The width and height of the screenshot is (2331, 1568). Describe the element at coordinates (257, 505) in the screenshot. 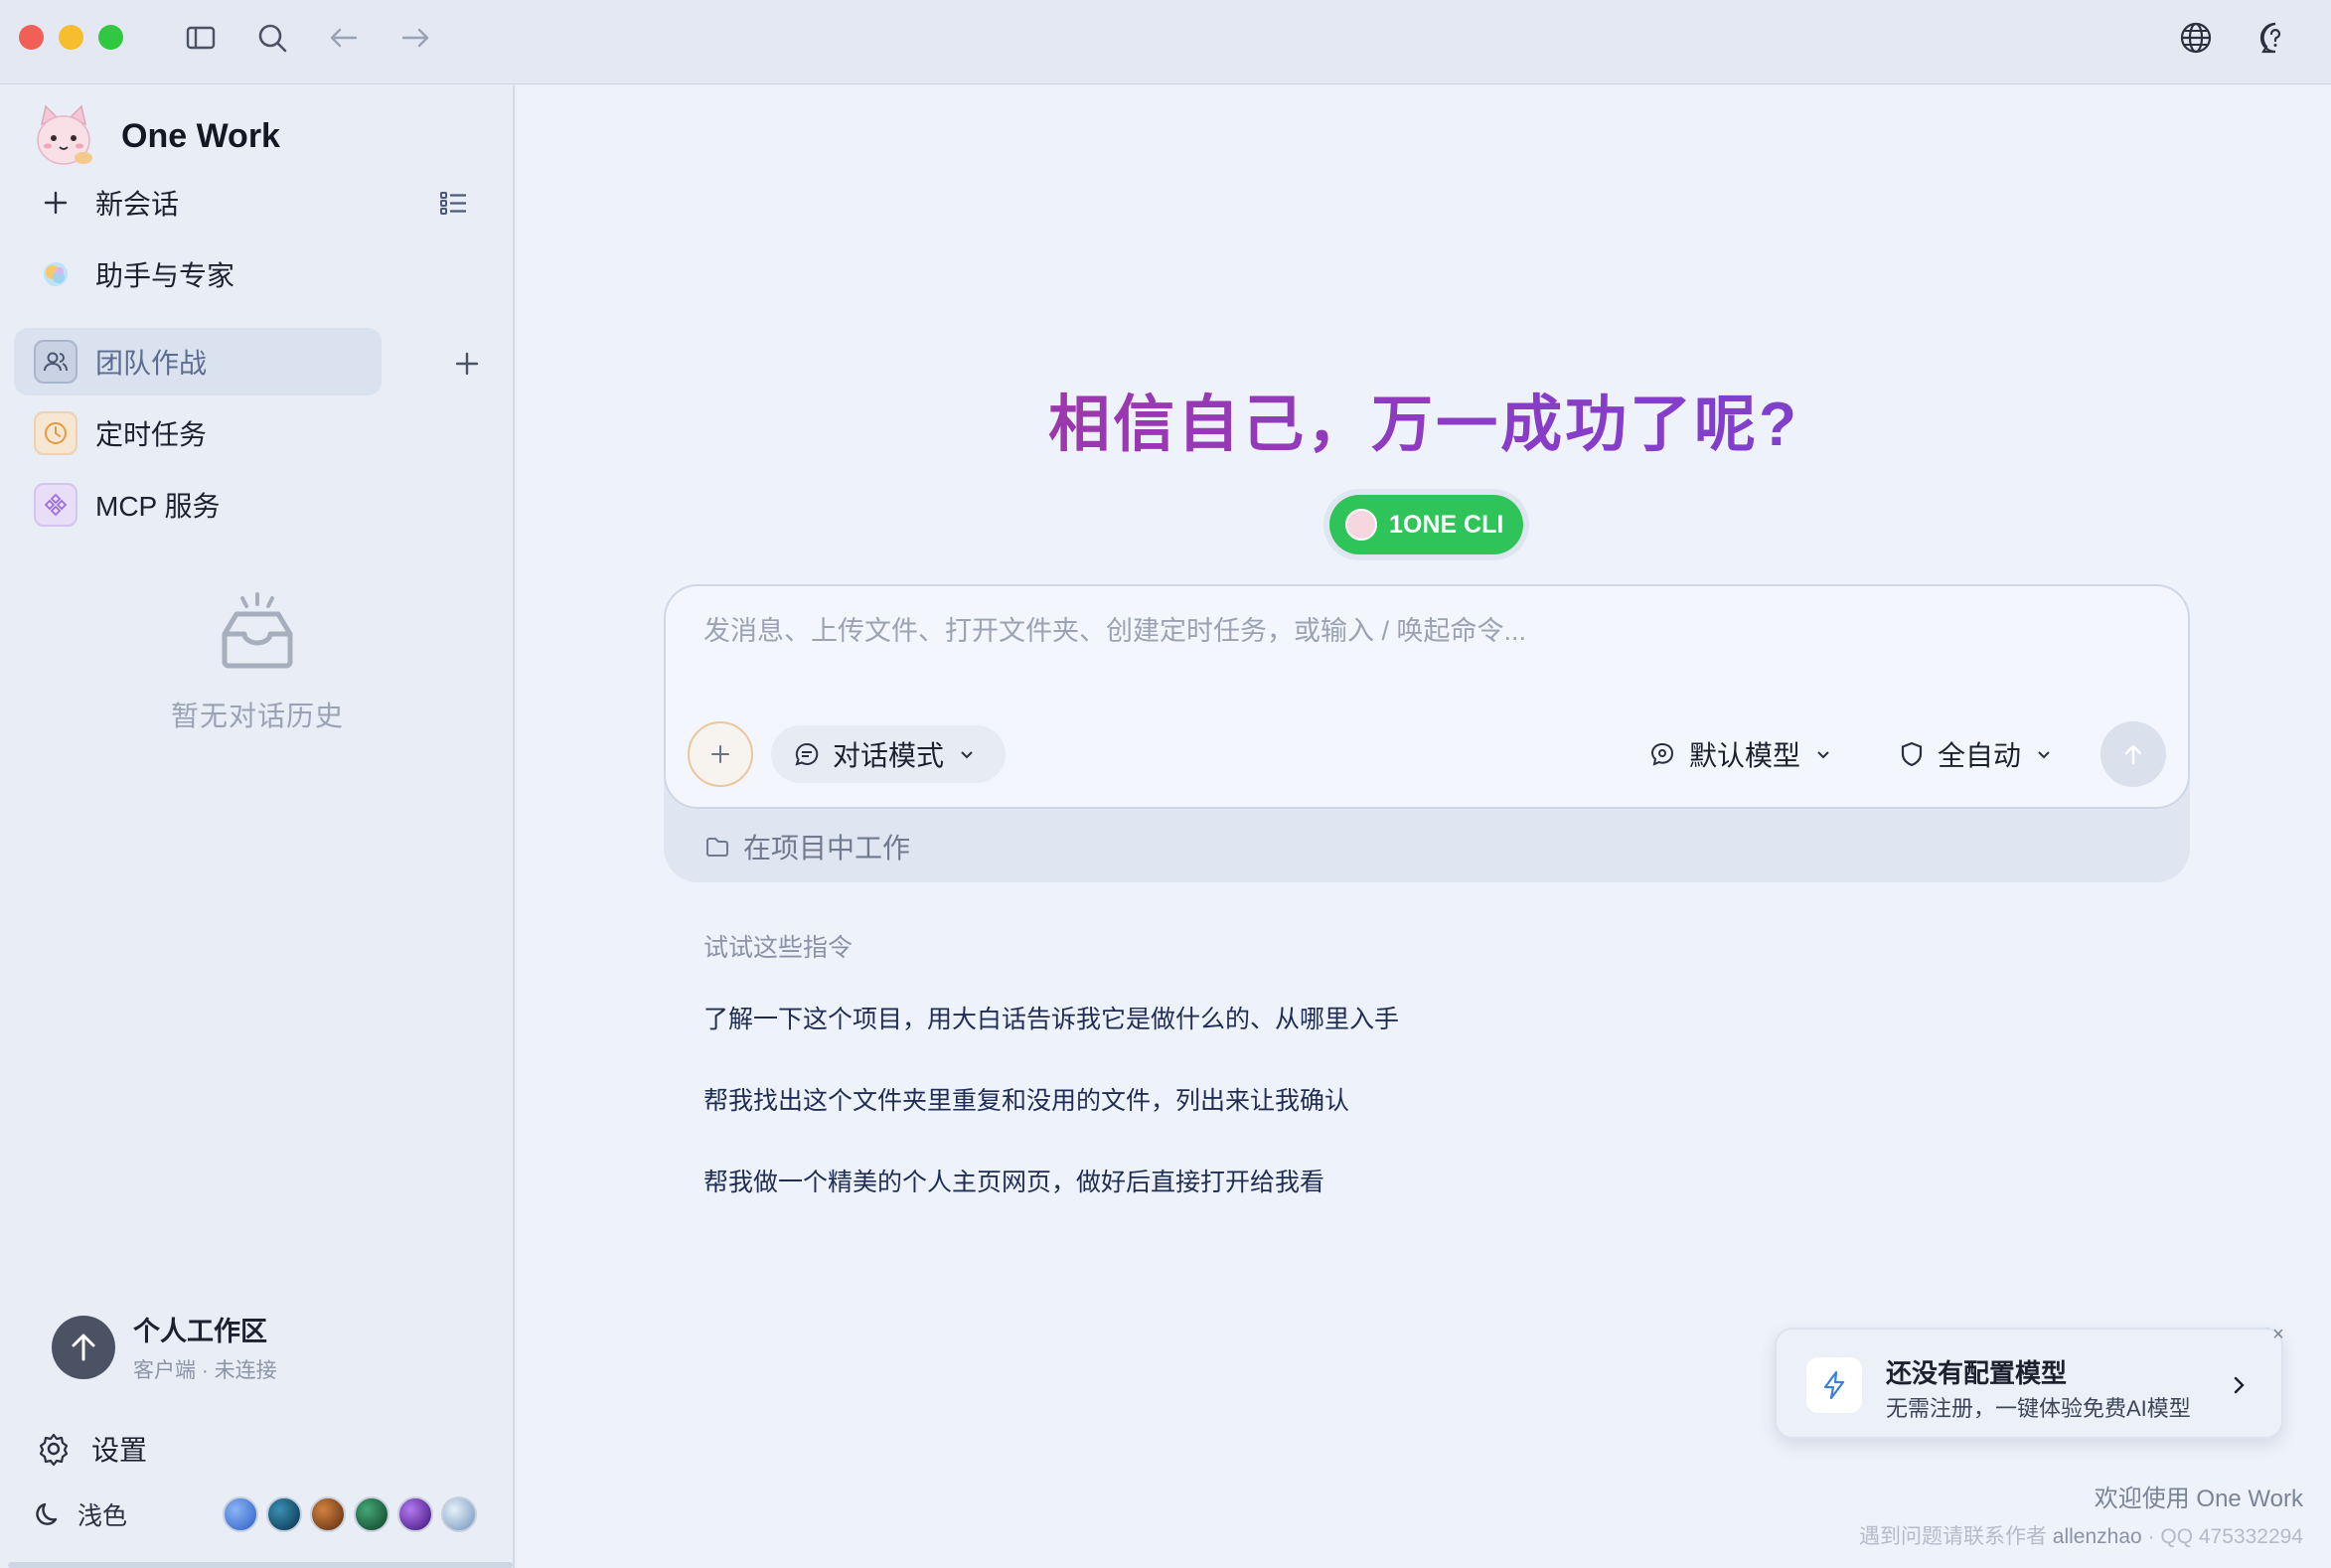

I see `sidebar-item-mcp: MCP 服务` at that location.